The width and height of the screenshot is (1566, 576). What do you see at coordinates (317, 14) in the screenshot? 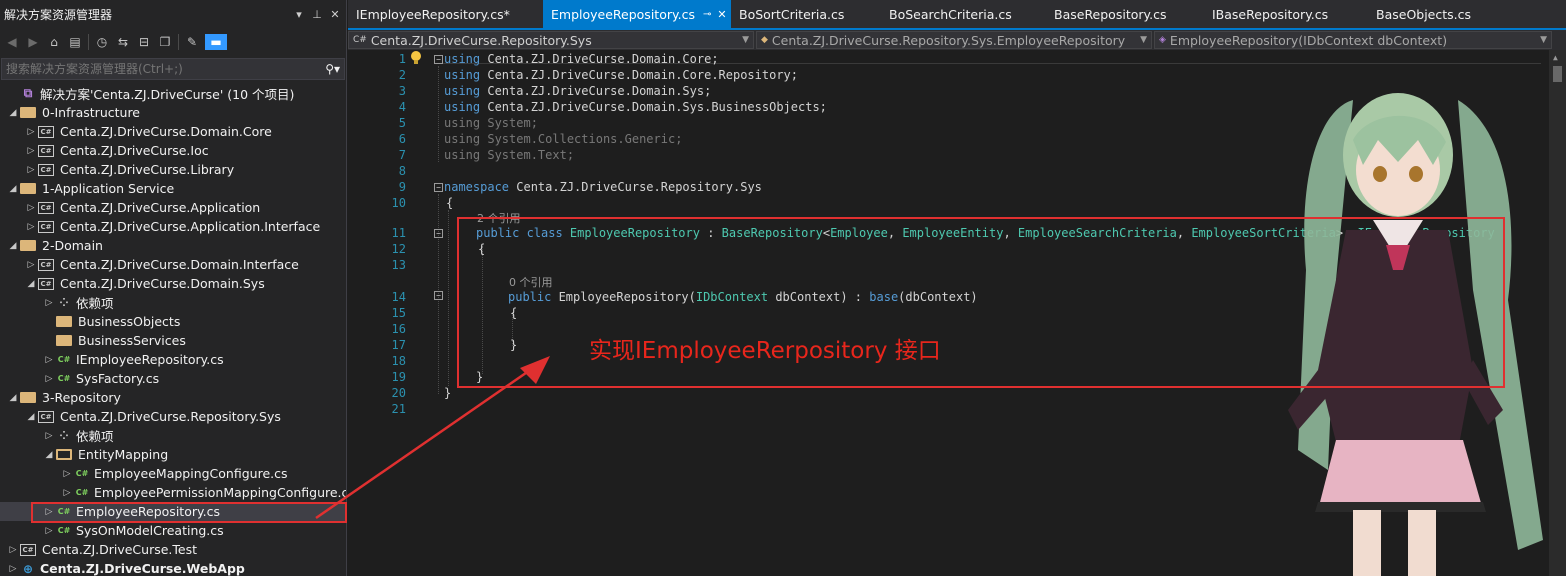
I see `pin-icon: ⊥` at bounding box center [317, 14].